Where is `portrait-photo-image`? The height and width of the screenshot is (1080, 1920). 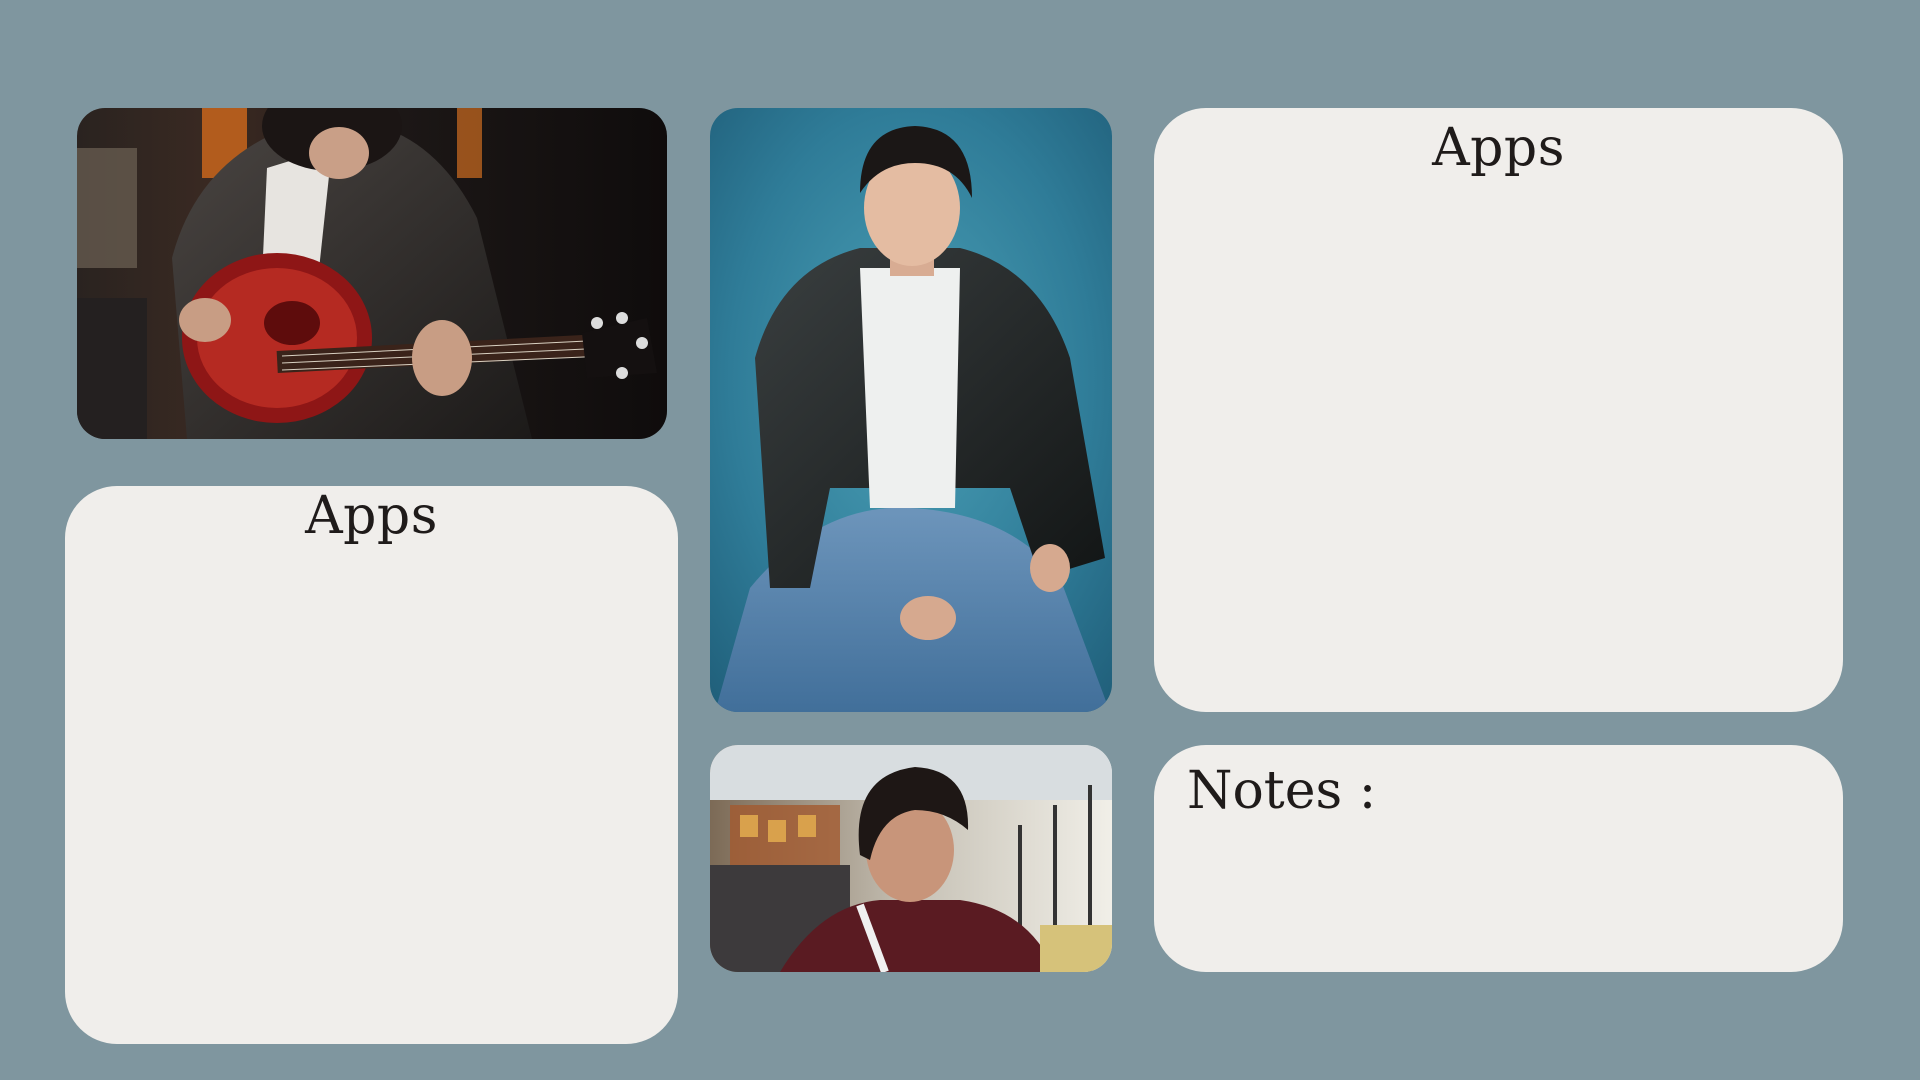 portrait-photo-image is located at coordinates (911, 410).